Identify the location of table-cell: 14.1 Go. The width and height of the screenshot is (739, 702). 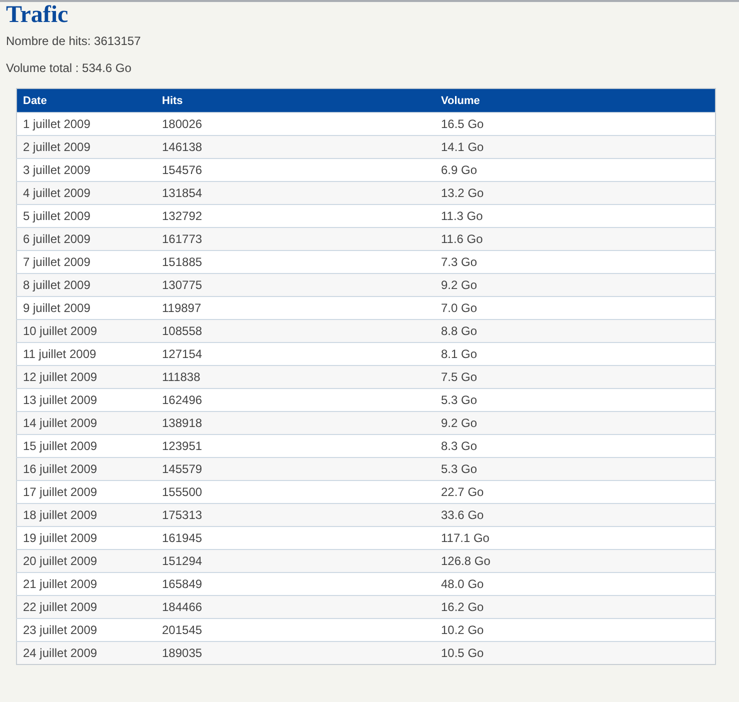
(575, 147).